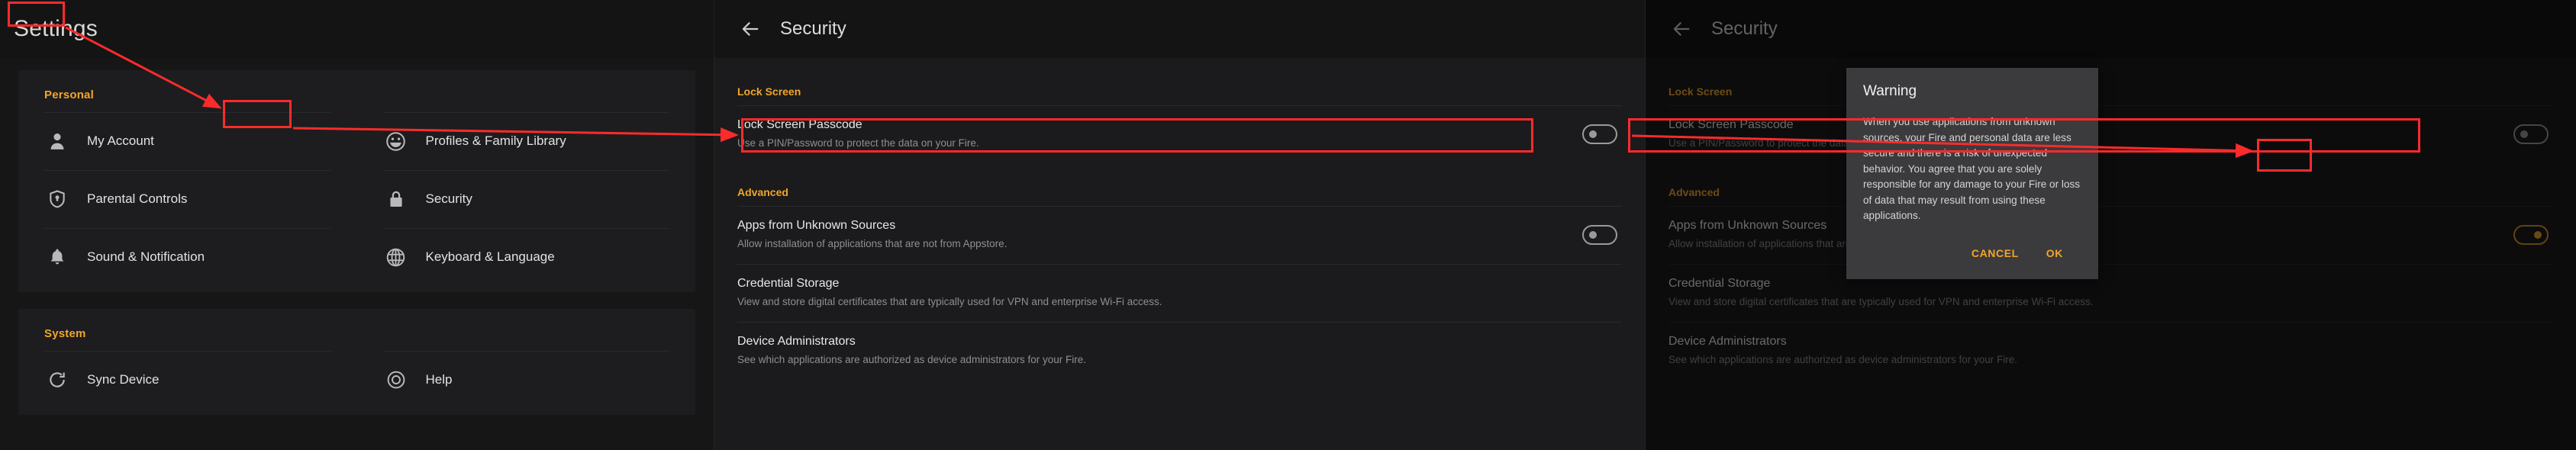  What do you see at coordinates (187, 380) in the screenshot?
I see `sidebar-item-sync-device: Sync Device` at bounding box center [187, 380].